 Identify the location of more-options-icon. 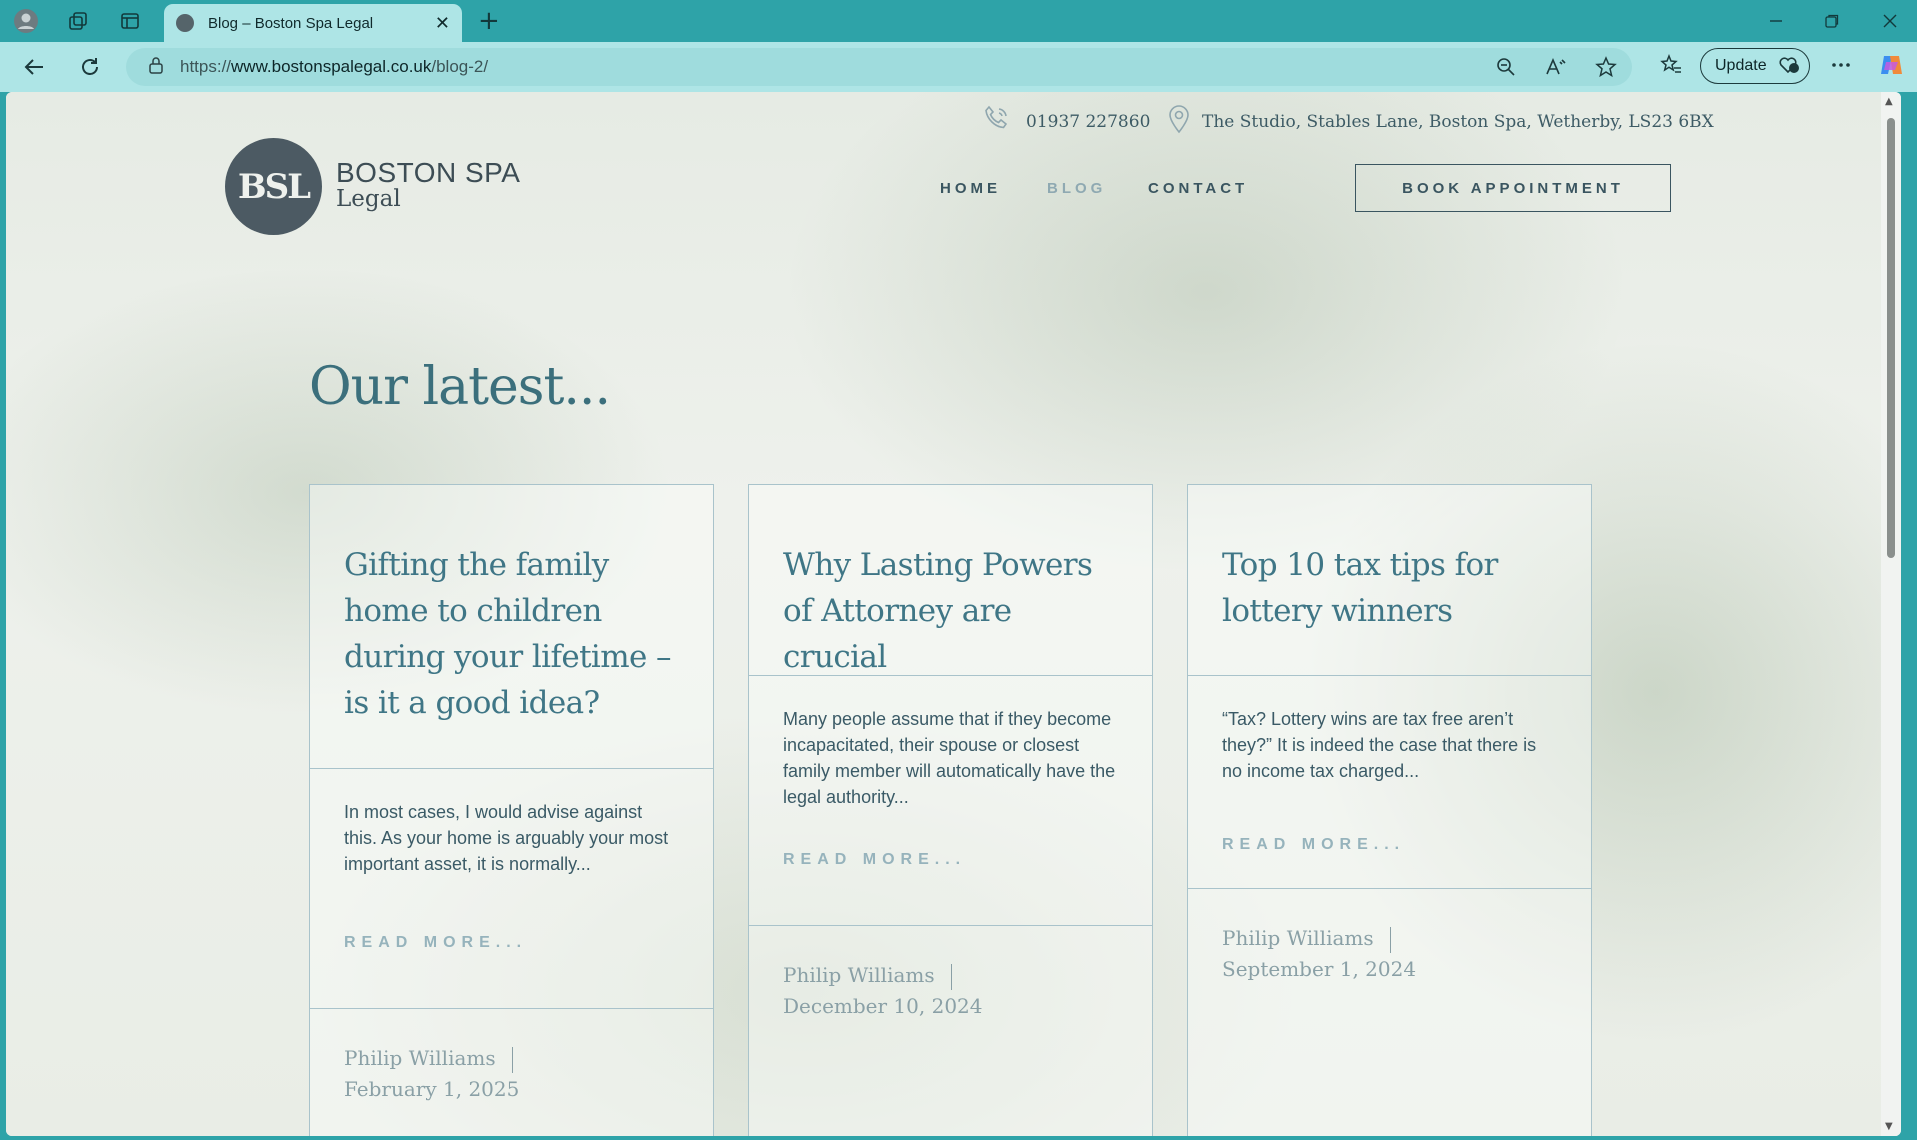
(1841, 65).